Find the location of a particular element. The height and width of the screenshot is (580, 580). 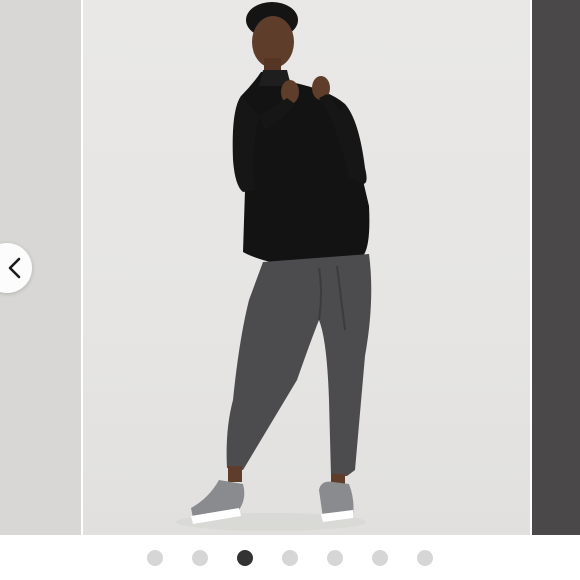

chevron-left-icon is located at coordinates (14, 268).